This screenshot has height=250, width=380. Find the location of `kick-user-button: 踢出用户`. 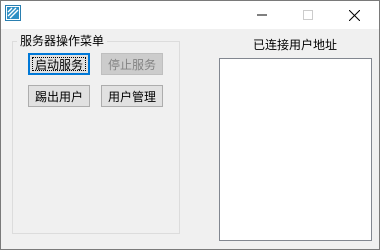

kick-user-button: 踢出用户 is located at coordinates (59, 96).